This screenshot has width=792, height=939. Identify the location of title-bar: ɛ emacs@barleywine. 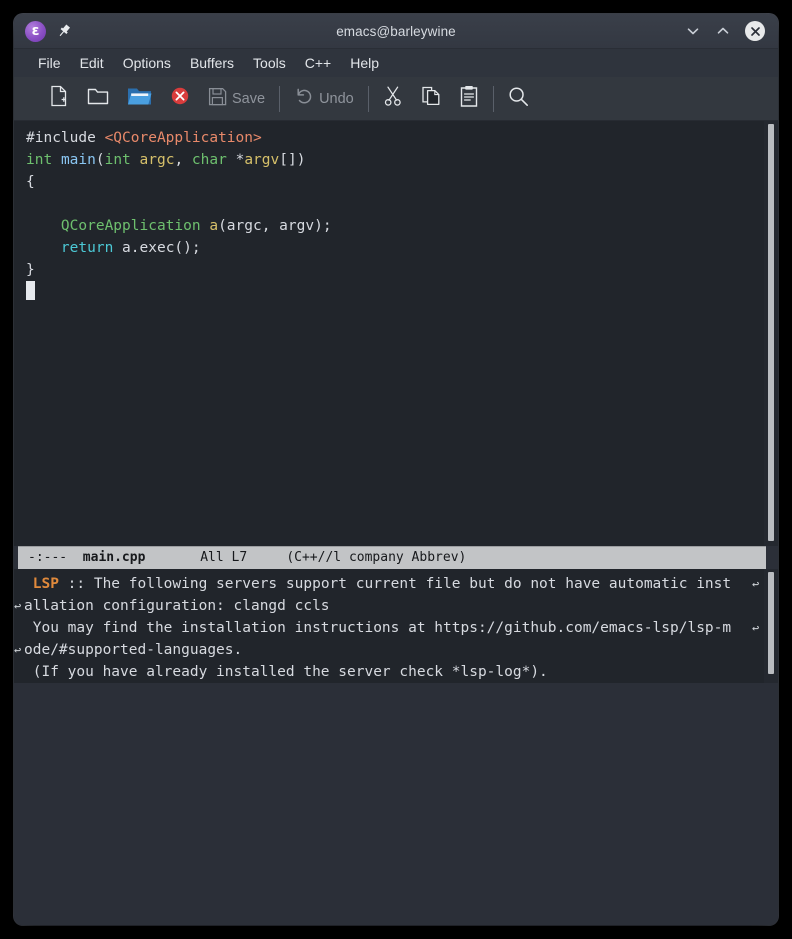
(396, 31).